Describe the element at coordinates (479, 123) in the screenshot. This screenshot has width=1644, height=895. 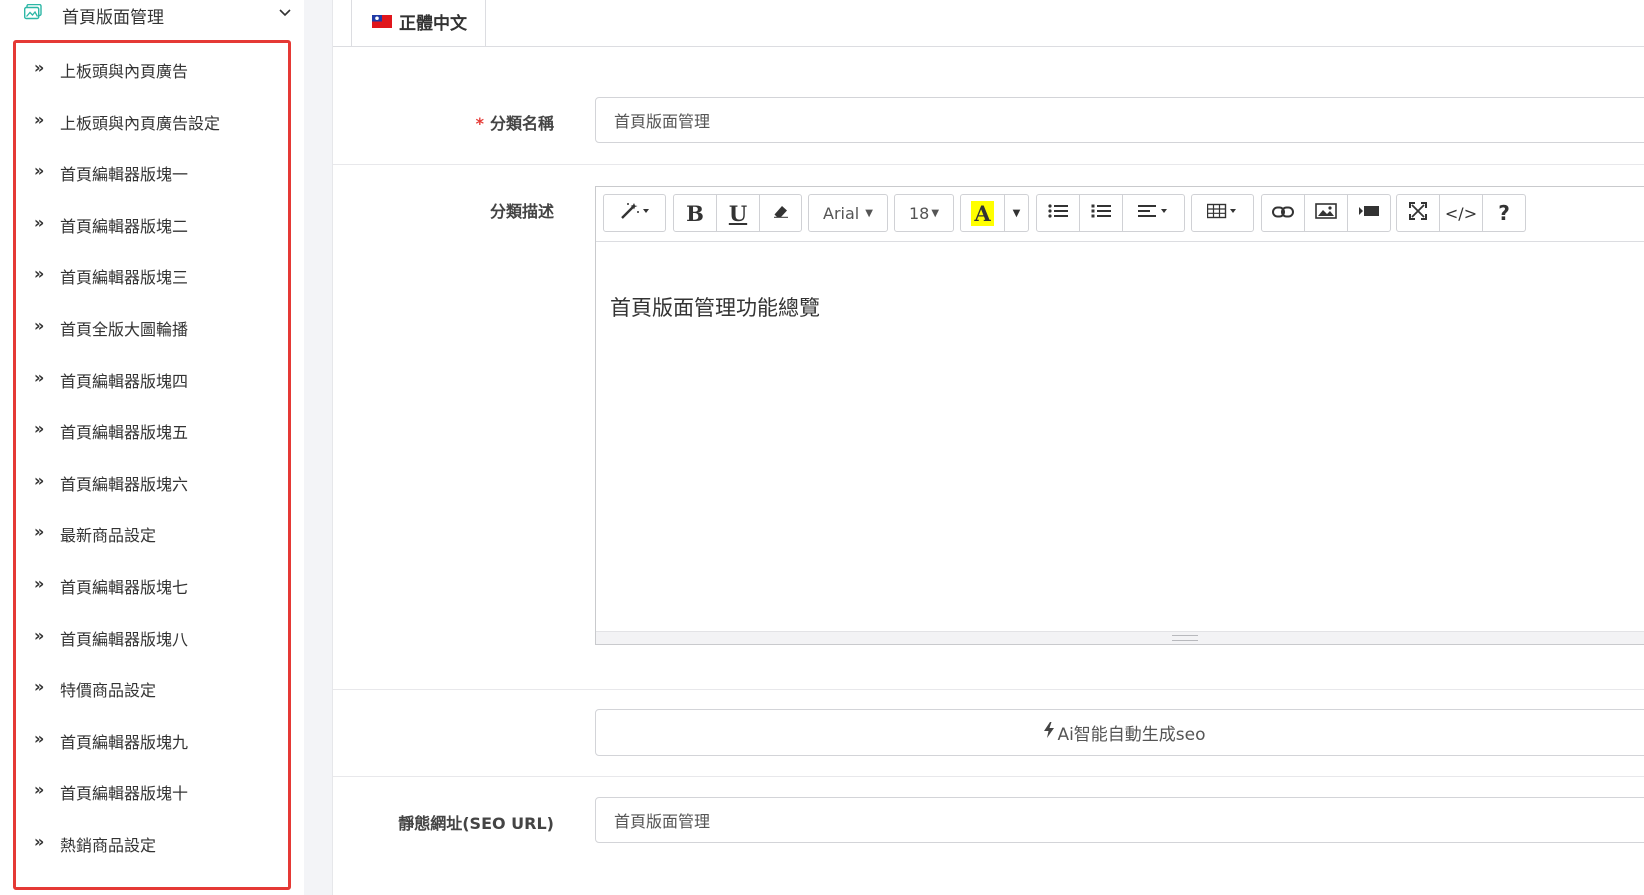
I see `required-mark: *` at that location.